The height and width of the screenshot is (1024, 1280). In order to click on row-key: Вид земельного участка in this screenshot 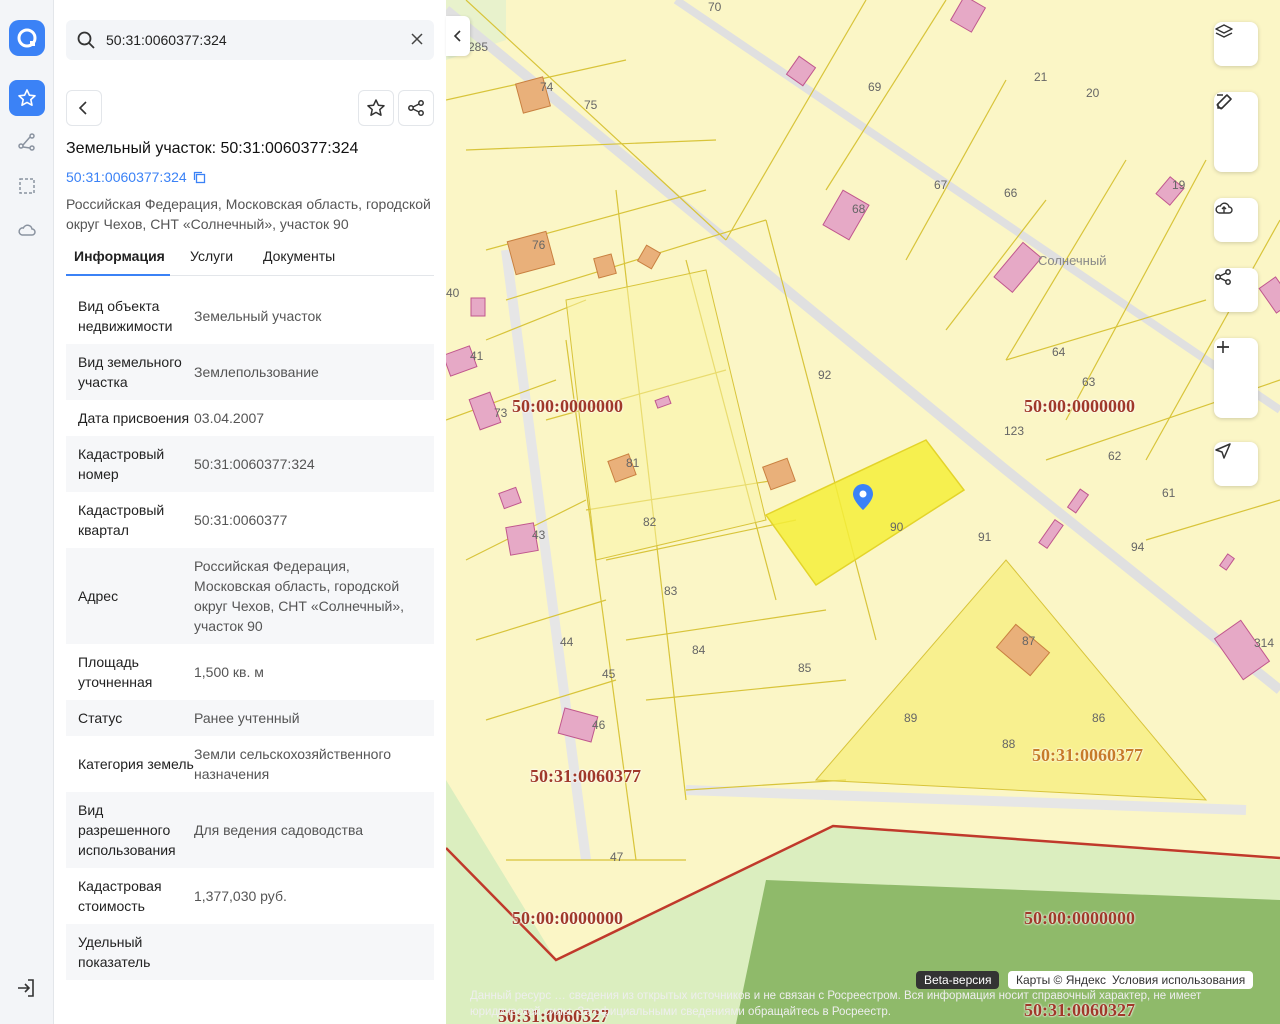, I will do `click(130, 372)`.